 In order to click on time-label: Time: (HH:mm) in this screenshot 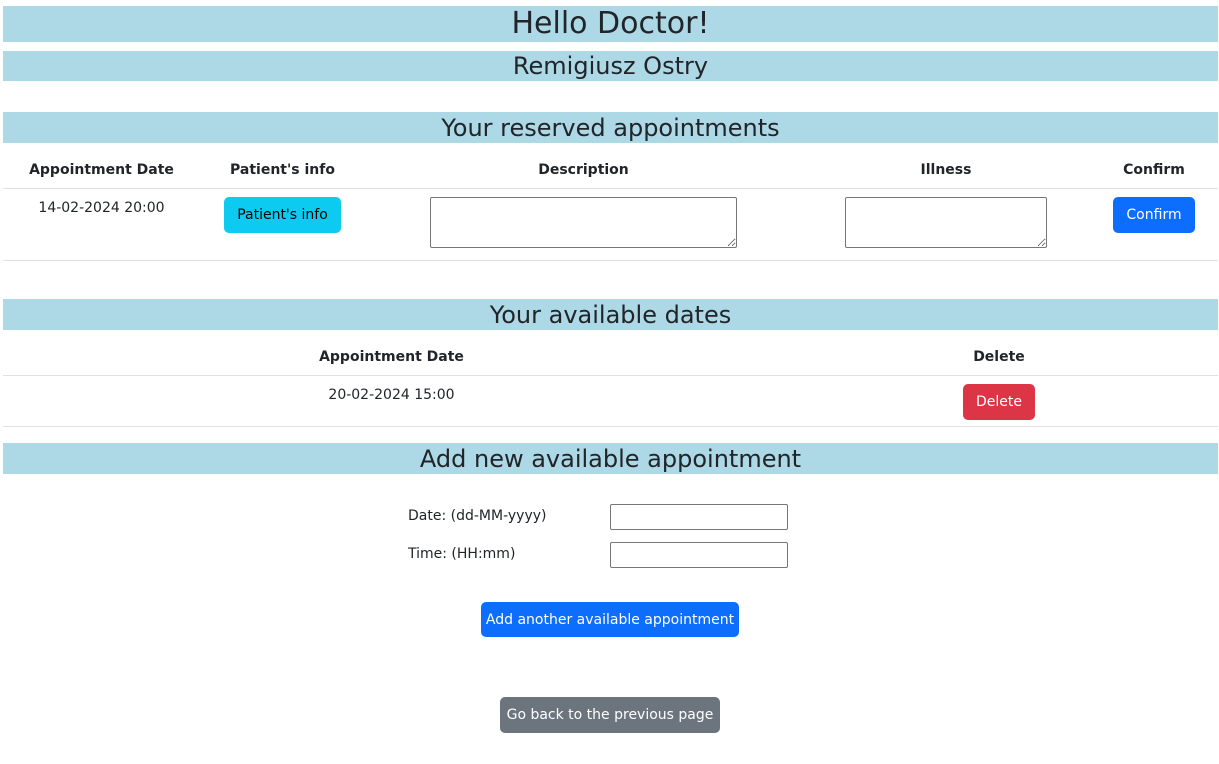, I will do `click(462, 554)`.